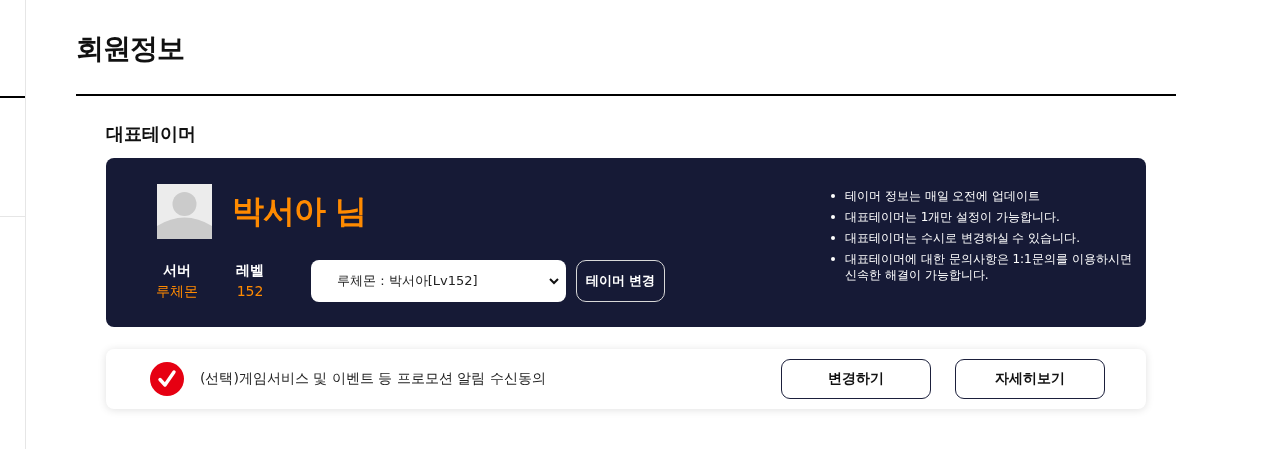 The width and height of the screenshot is (1274, 449). Describe the element at coordinates (177, 291) in the screenshot. I see `stat-value: 루체몬` at that location.